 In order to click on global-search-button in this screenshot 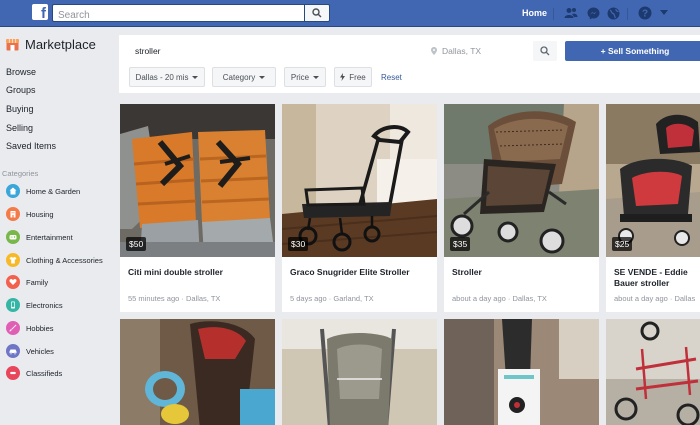, I will do `click(317, 13)`.